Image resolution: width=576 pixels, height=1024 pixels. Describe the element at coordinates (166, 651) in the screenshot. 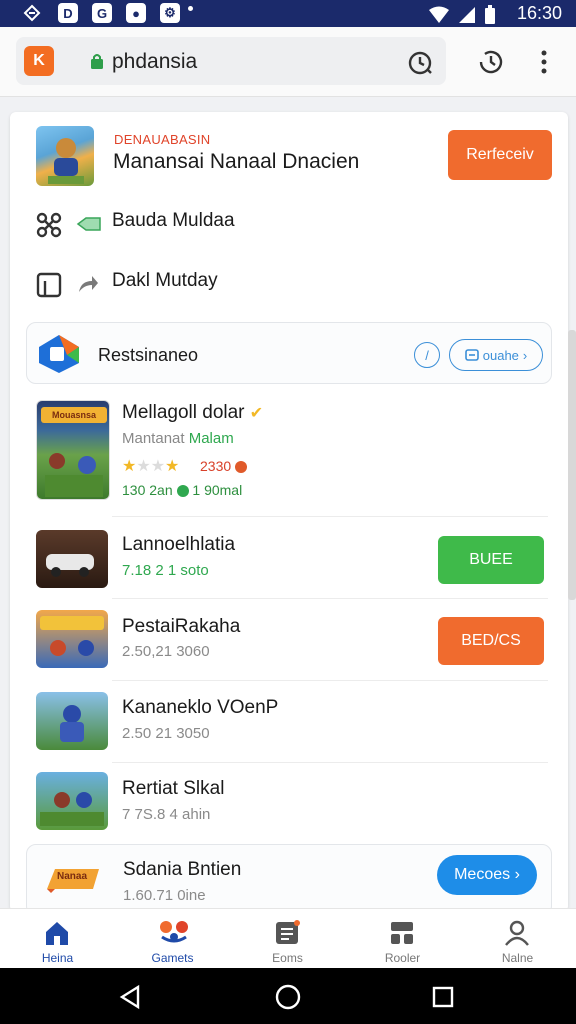

I see `app-subtitle: 2.50,21 3060` at that location.